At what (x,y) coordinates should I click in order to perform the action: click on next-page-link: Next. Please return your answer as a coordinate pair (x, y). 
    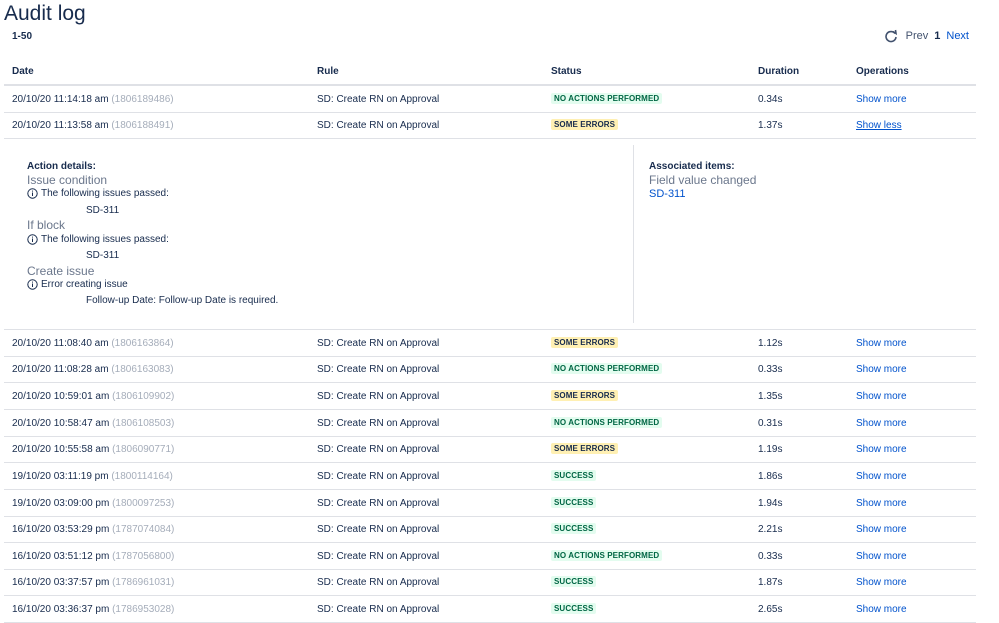
    Looking at the image, I should click on (957, 36).